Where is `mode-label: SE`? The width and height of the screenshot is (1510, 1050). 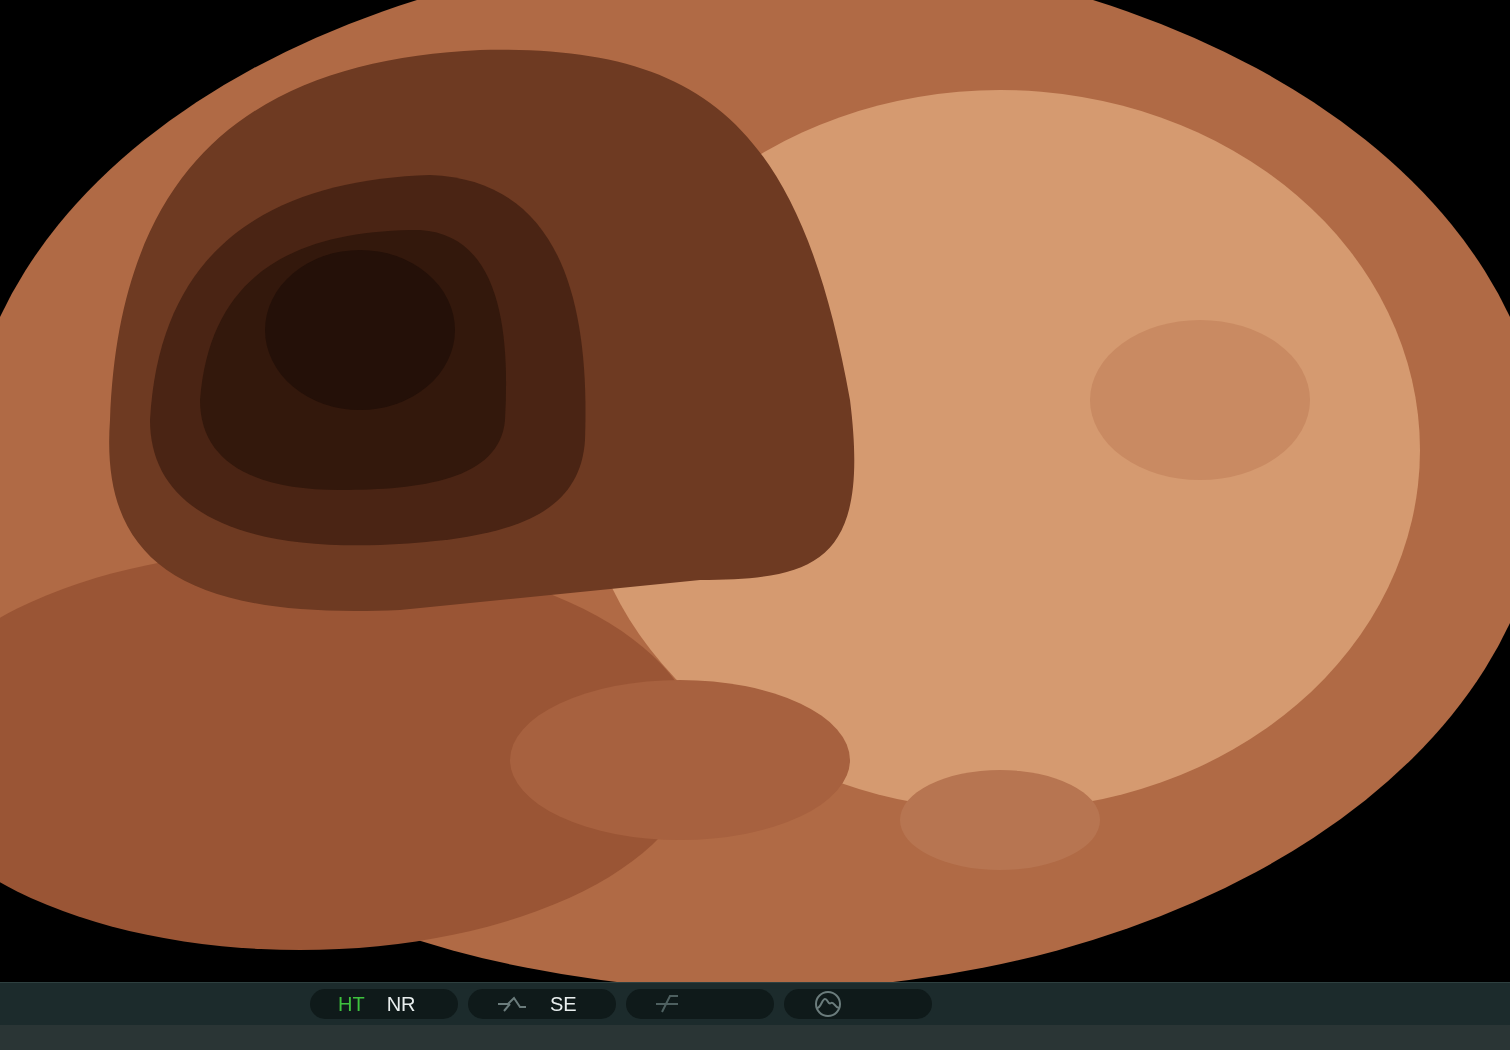
mode-label: SE is located at coordinates (563, 1004).